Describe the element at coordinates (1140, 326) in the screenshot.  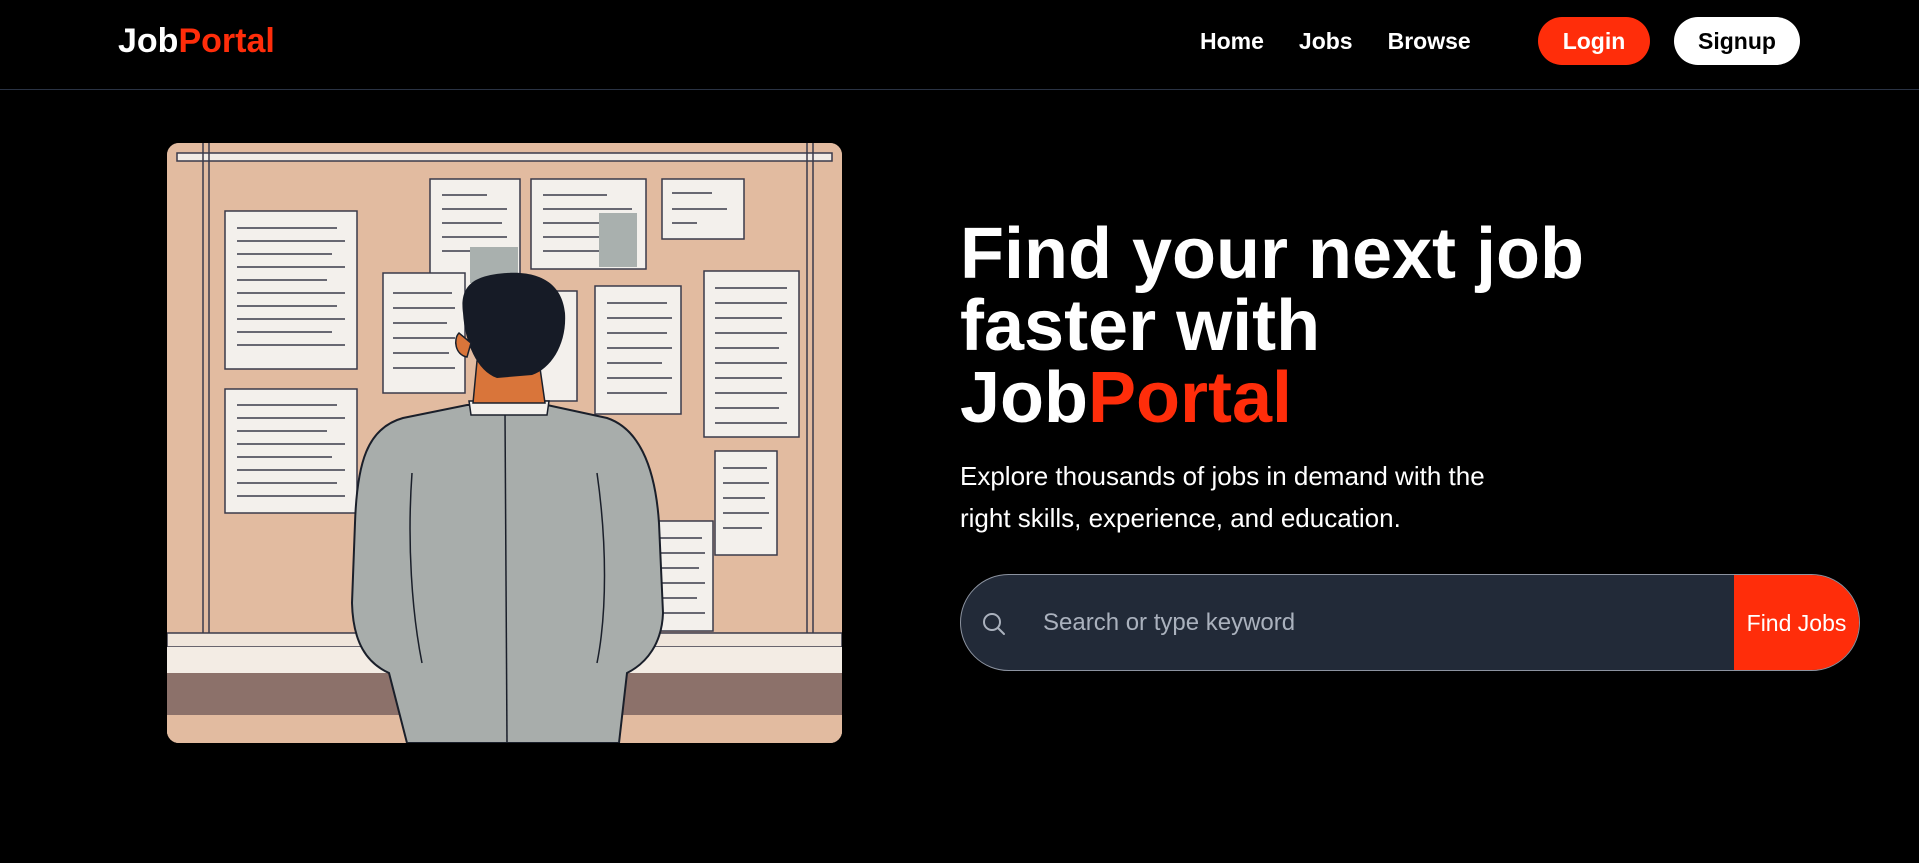
I see `hero-title-line2: faster with` at that location.